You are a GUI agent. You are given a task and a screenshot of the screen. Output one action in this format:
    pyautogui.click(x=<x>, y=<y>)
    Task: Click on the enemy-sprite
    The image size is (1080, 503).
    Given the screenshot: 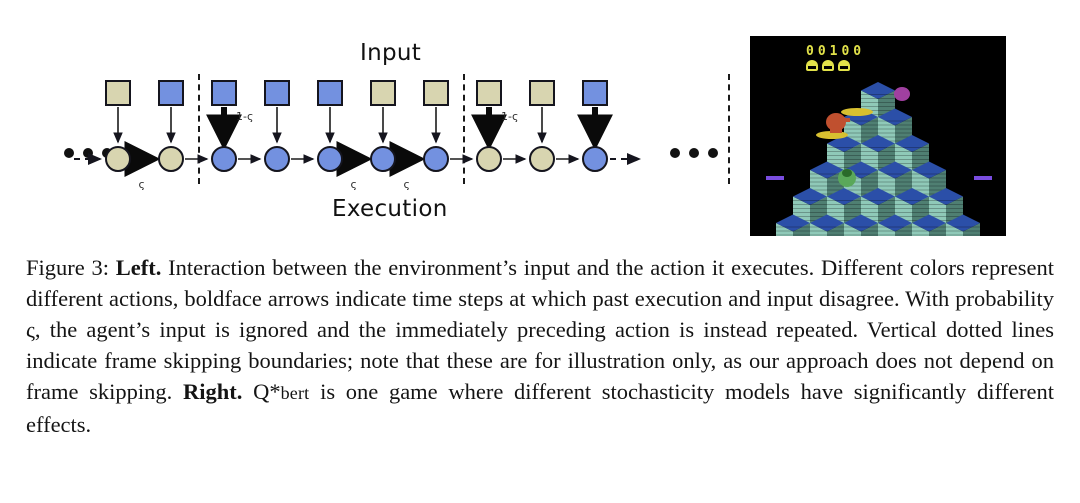 What is the action you would take?
    pyautogui.click(x=847, y=178)
    